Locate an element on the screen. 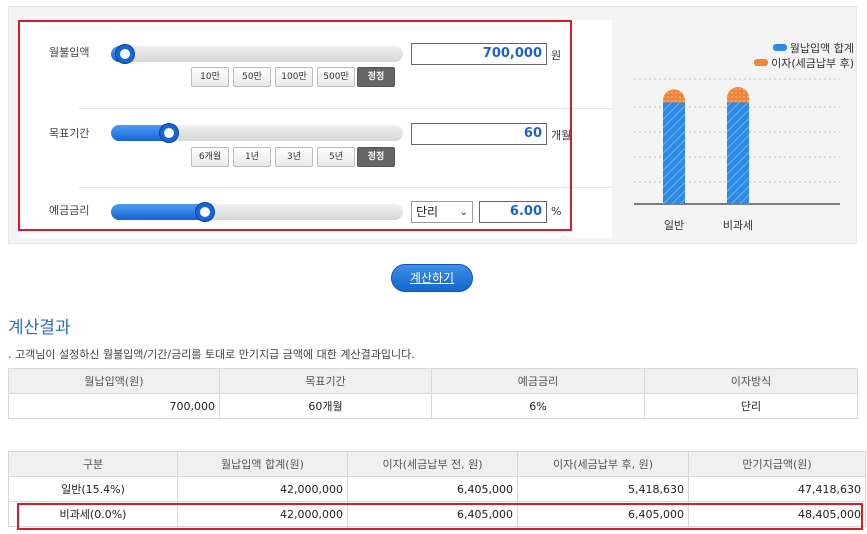 The width and height of the screenshot is (867, 534). detail-header-cell: 만기지급액(원) is located at coordinates (777, 464).